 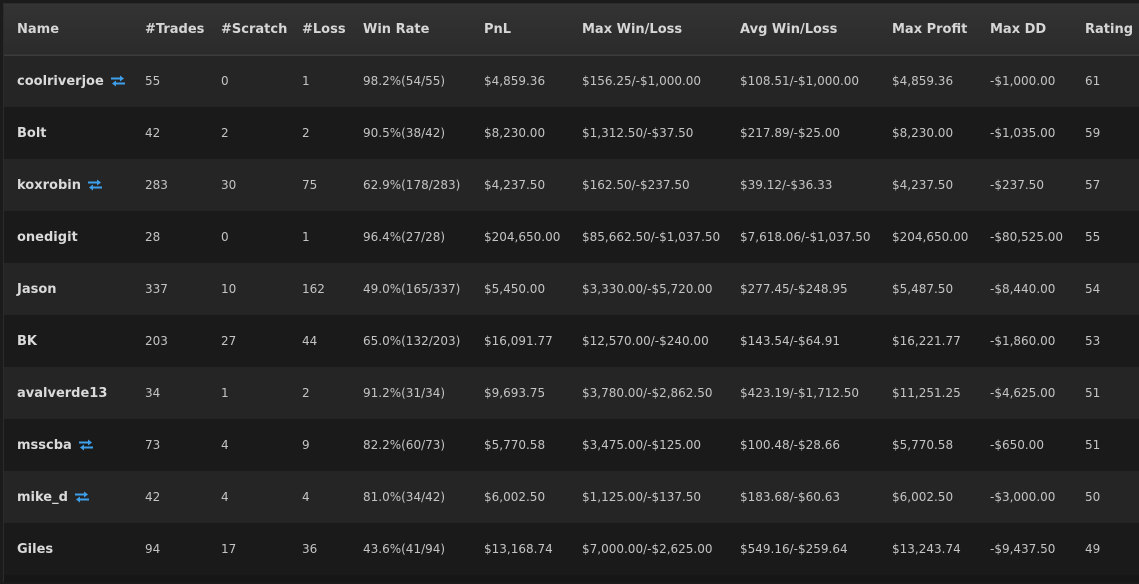 What do you see at coordinates (423, 29) in the screenshot?
I see `column-header-win-rate: Win Rate` at bounding box center [423, 29].